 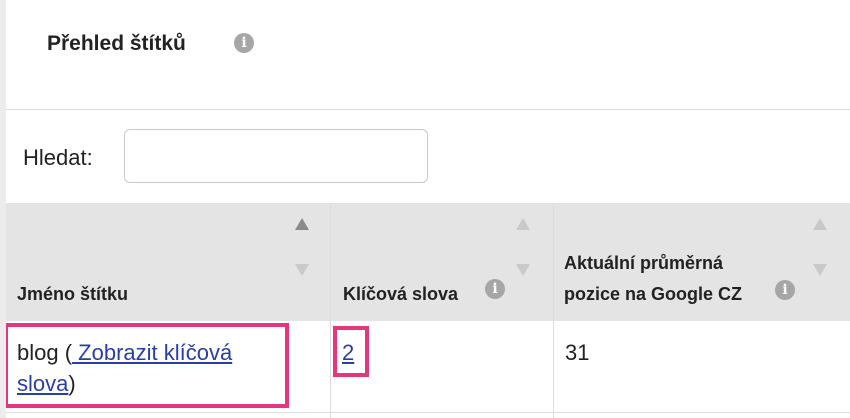 What do you see at coordinates (428, 412) in the screenshot?
I see `row-divider` at bounding box center [428, 412].